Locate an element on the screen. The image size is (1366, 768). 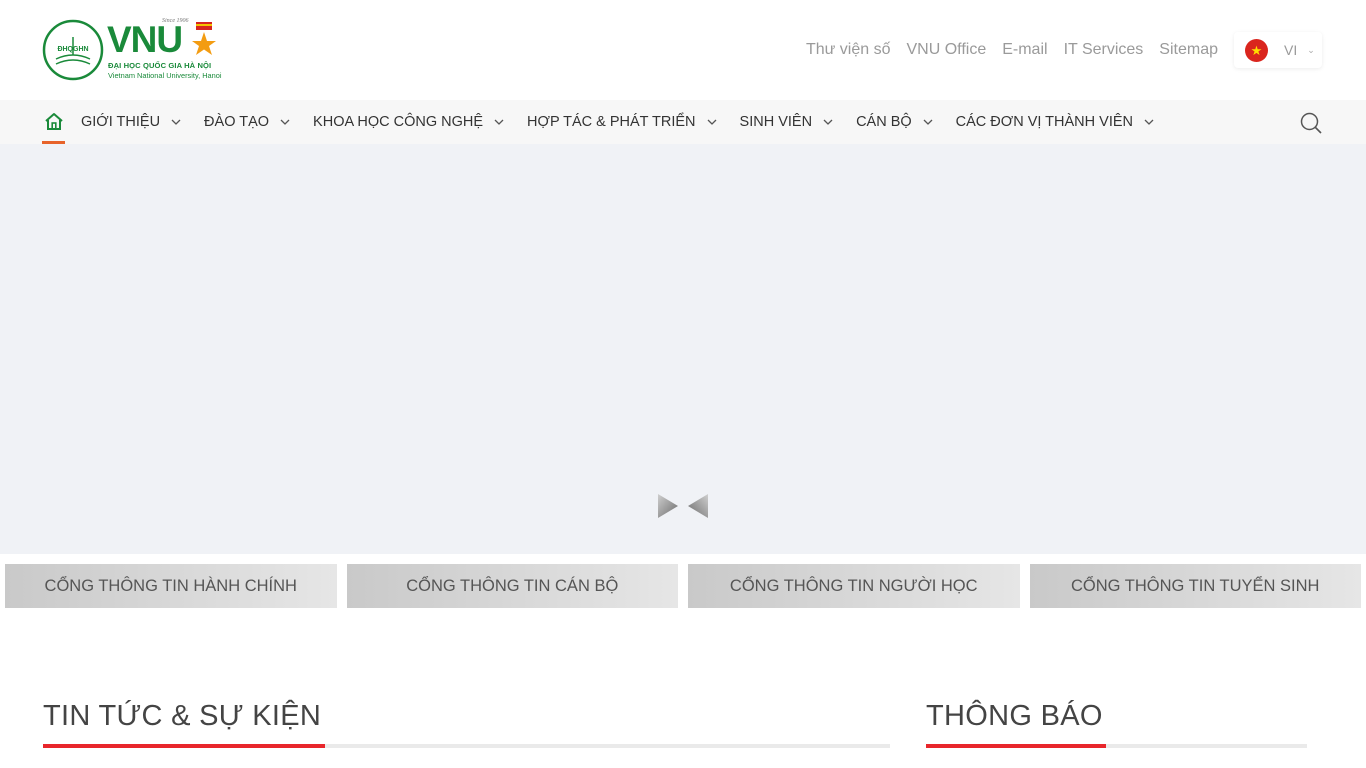
vnu-emblem-icon: ĐHQGHN is located at coordinates (73, 50).